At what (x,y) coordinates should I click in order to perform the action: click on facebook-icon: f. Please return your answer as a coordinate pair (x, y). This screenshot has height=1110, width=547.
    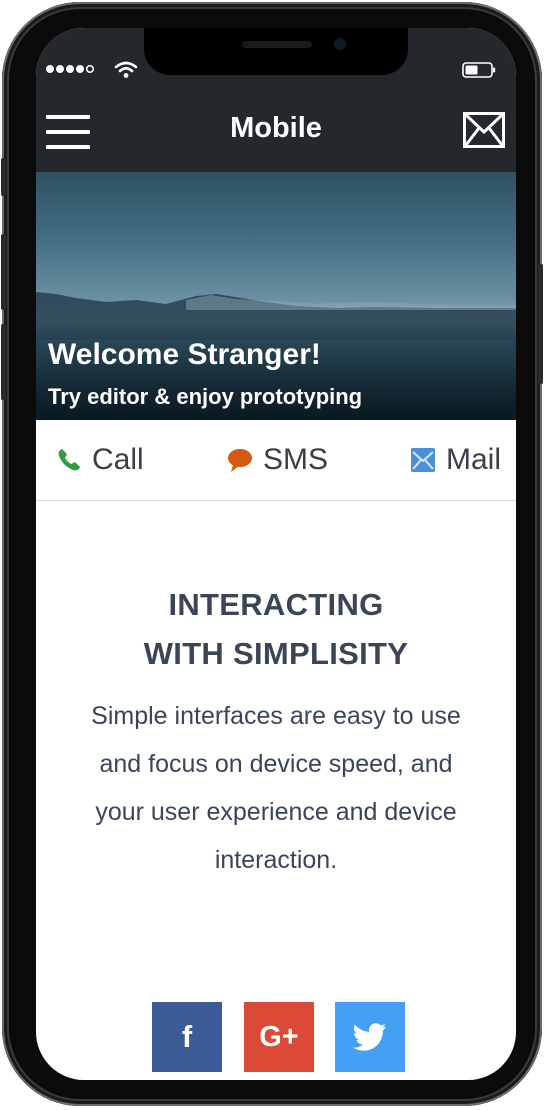
    Looking at the image, I should click on (187, 1036).